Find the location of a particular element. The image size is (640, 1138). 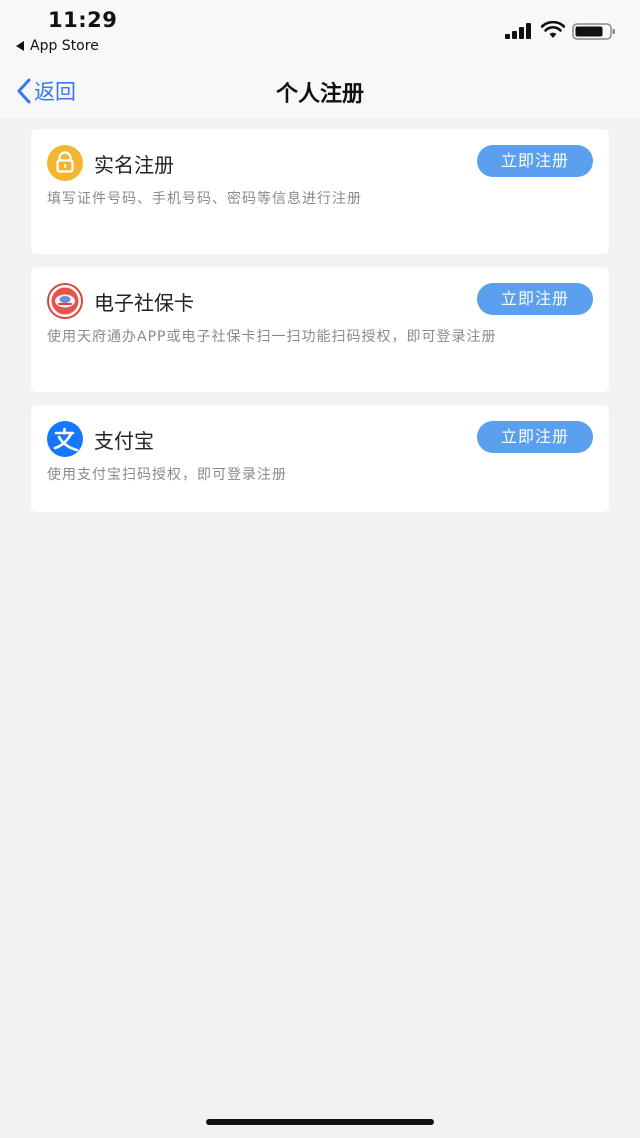

real-name-registration-card: 实名注册 立即注册 填写证件号码、手机号码、密码等信息进行注册 is located at coordinates (320, 191).